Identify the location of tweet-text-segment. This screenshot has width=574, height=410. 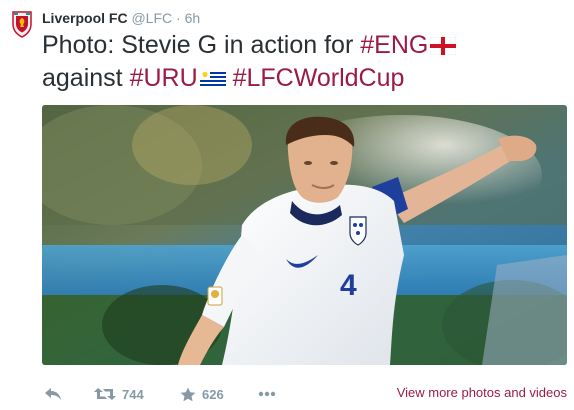
(229, 78).